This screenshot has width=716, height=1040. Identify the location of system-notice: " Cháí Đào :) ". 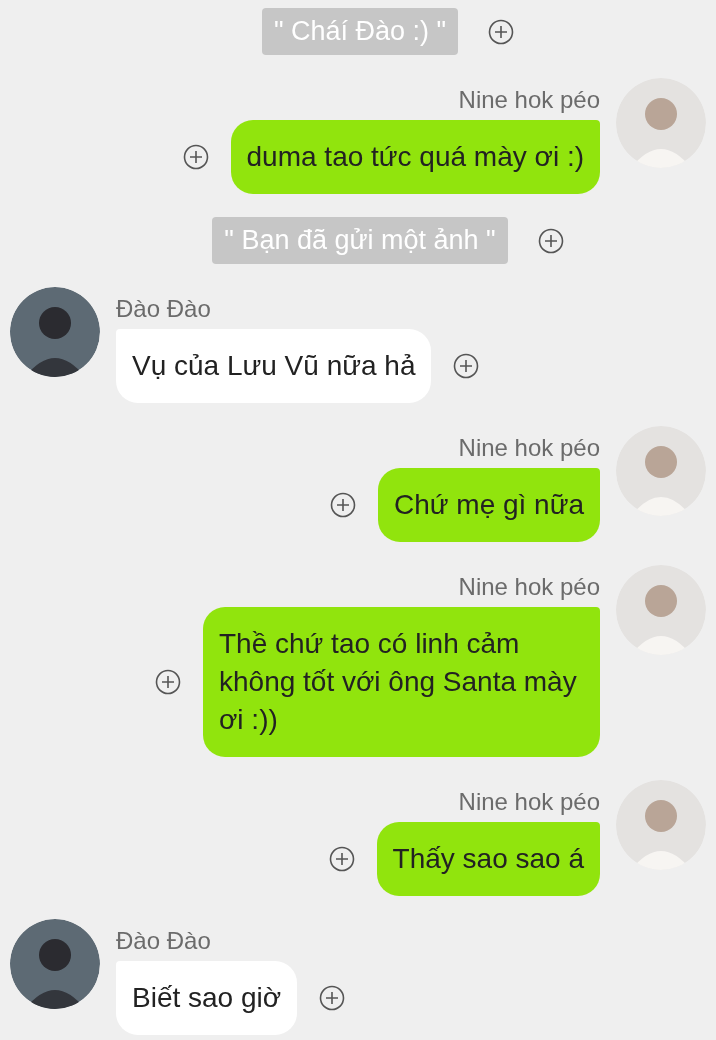
(360, 31).